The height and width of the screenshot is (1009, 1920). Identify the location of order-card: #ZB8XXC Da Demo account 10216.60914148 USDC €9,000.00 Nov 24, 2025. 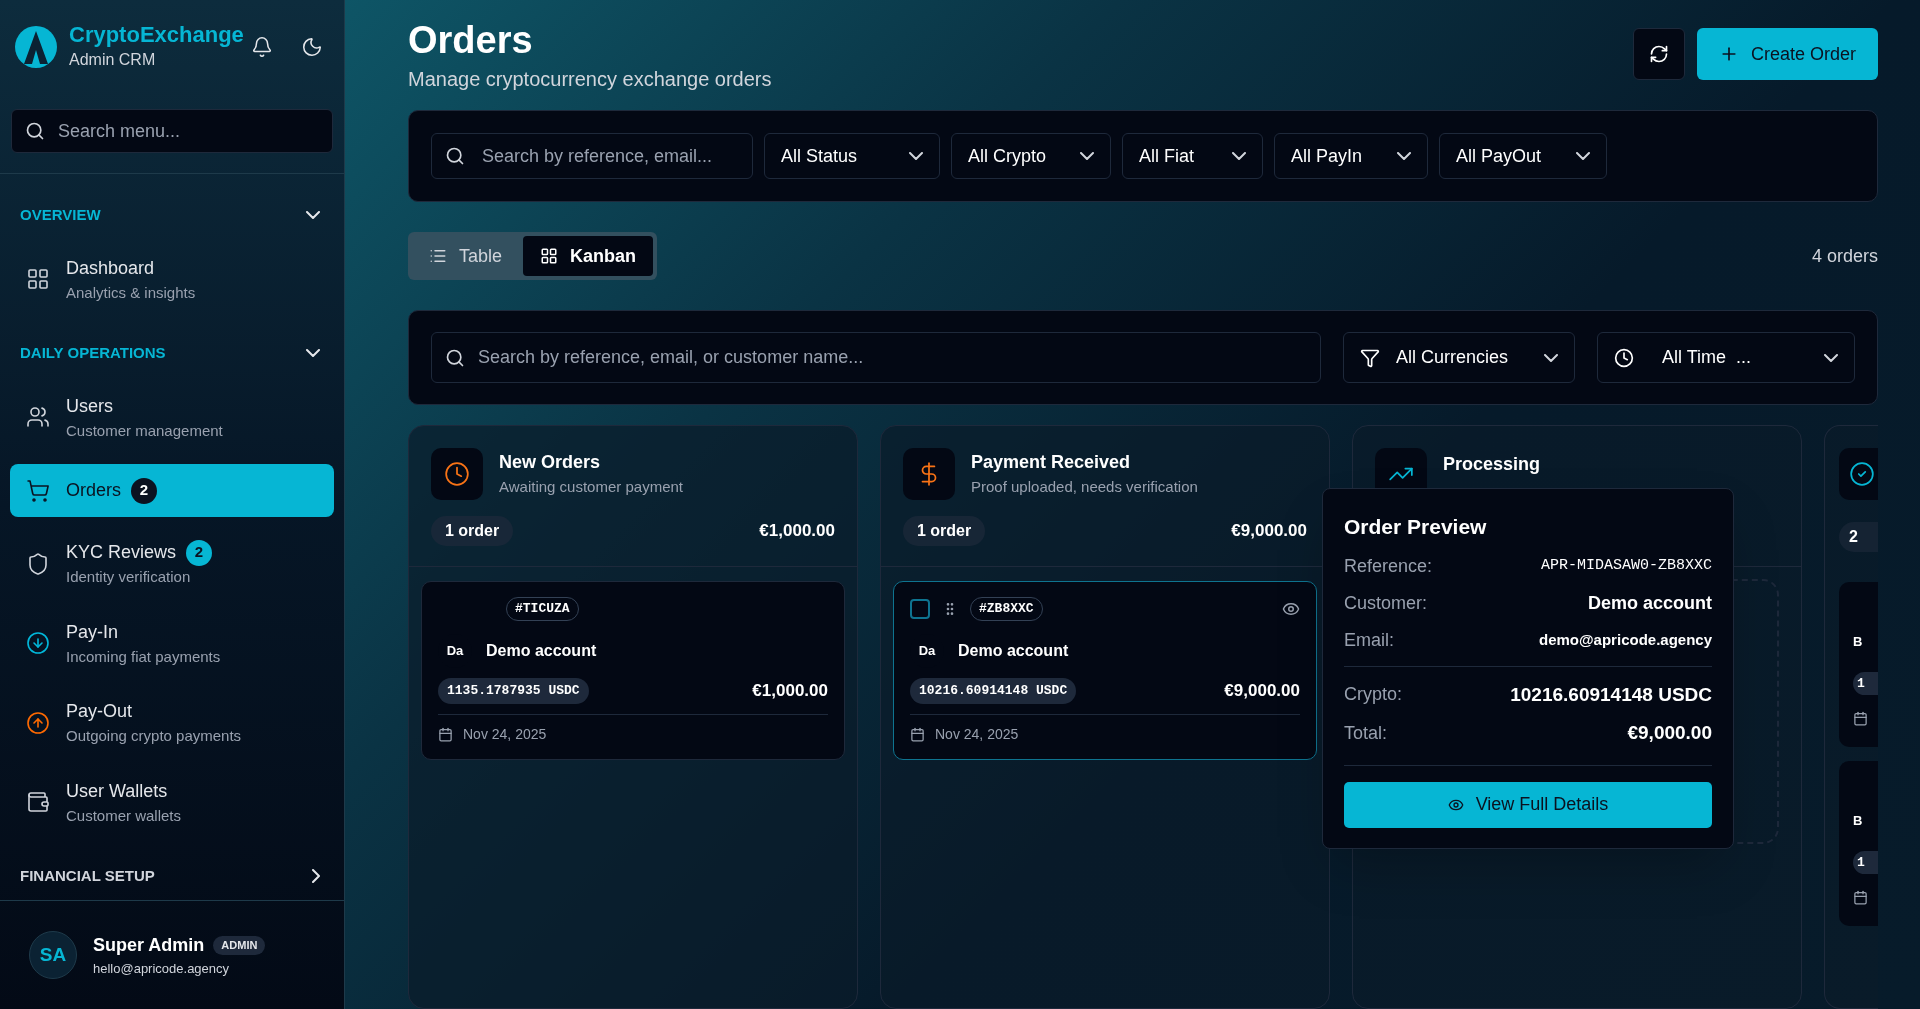
(1105, 670).